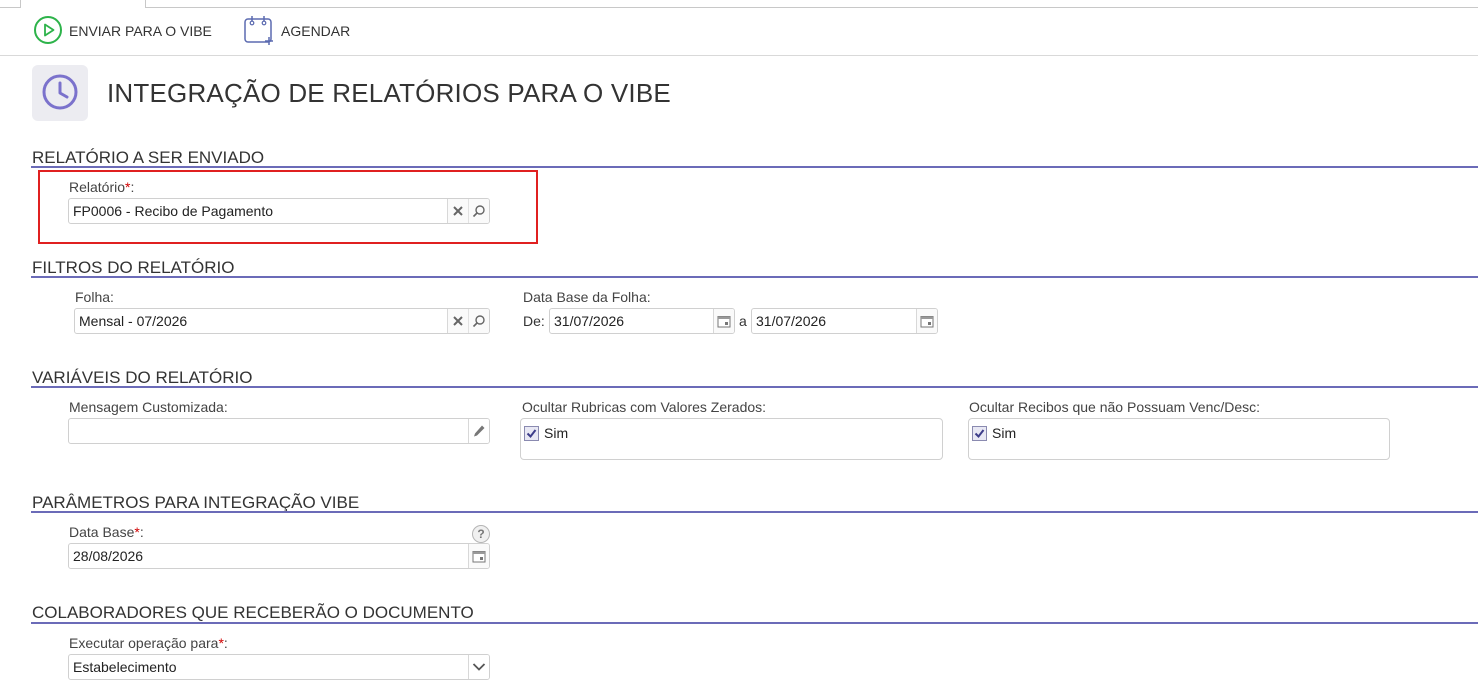 The image size is (1478, 700). I want to click on search-report-button, so click(478, 211).